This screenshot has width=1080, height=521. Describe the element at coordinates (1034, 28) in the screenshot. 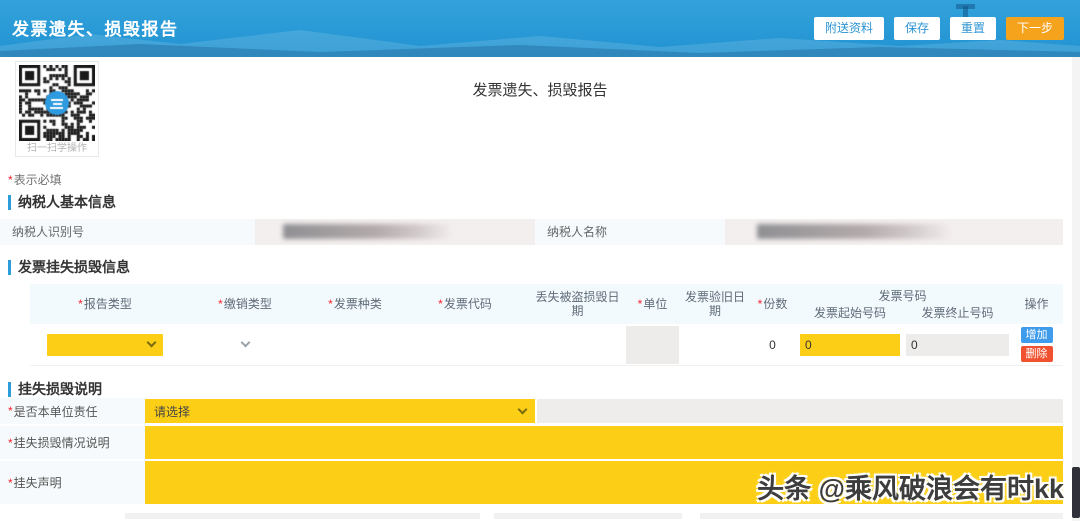

I see `next-step-button: 下一步` at that location.